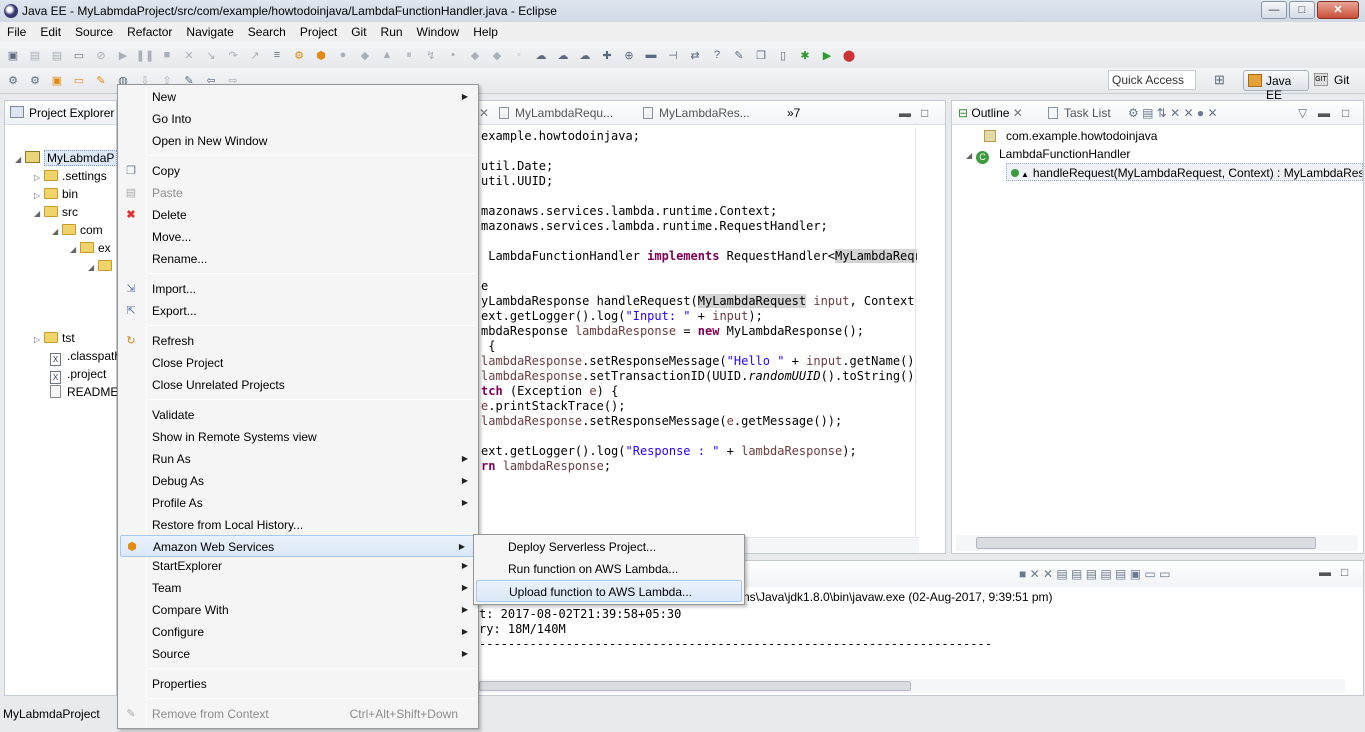  I want to click on tab-task-list: Task List, so click(1079, 113).